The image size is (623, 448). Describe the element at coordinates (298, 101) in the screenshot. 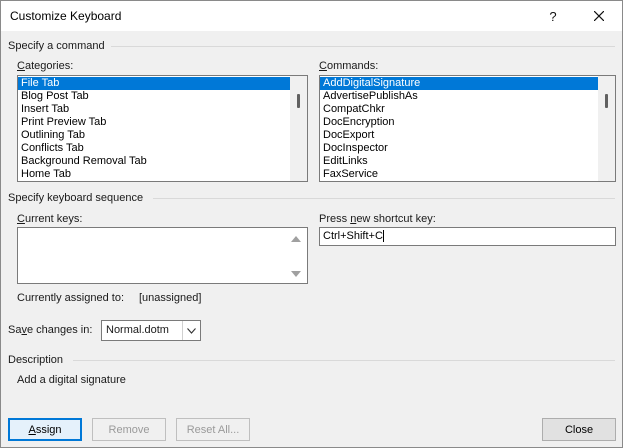

I see `categories-scroll-thumb` at that location.